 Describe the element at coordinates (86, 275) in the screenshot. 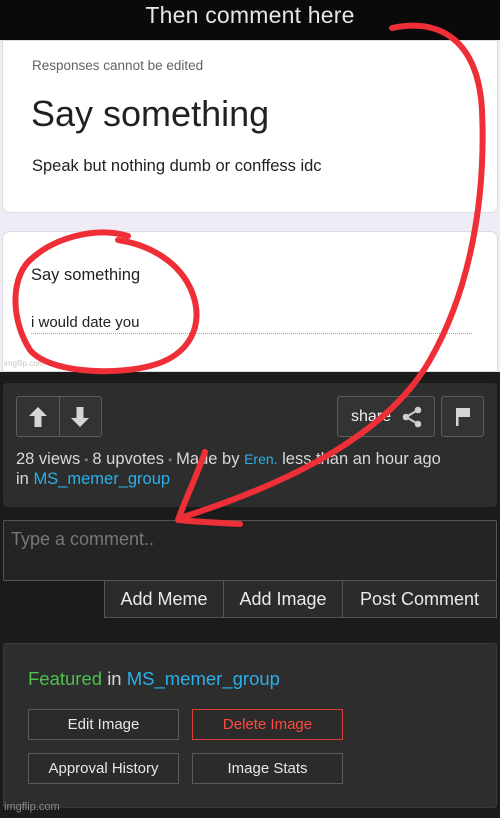

I see `question-label: Say something` at that location.